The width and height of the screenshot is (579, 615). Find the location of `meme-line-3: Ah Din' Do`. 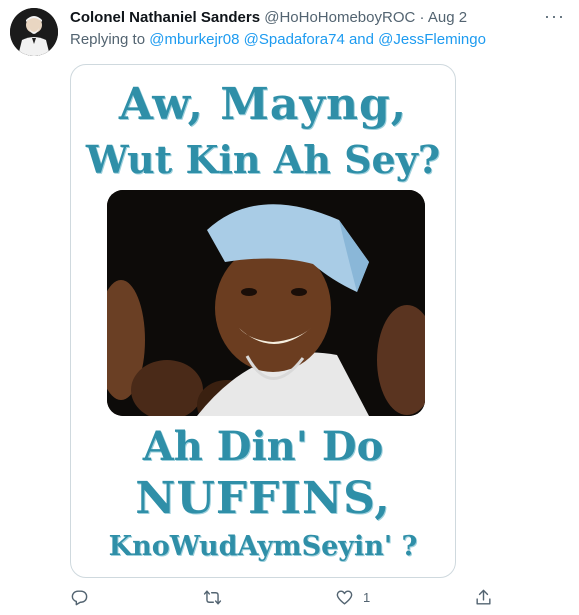

meme-line-3: Ah Din' Do is located at coordinates (263, 446).